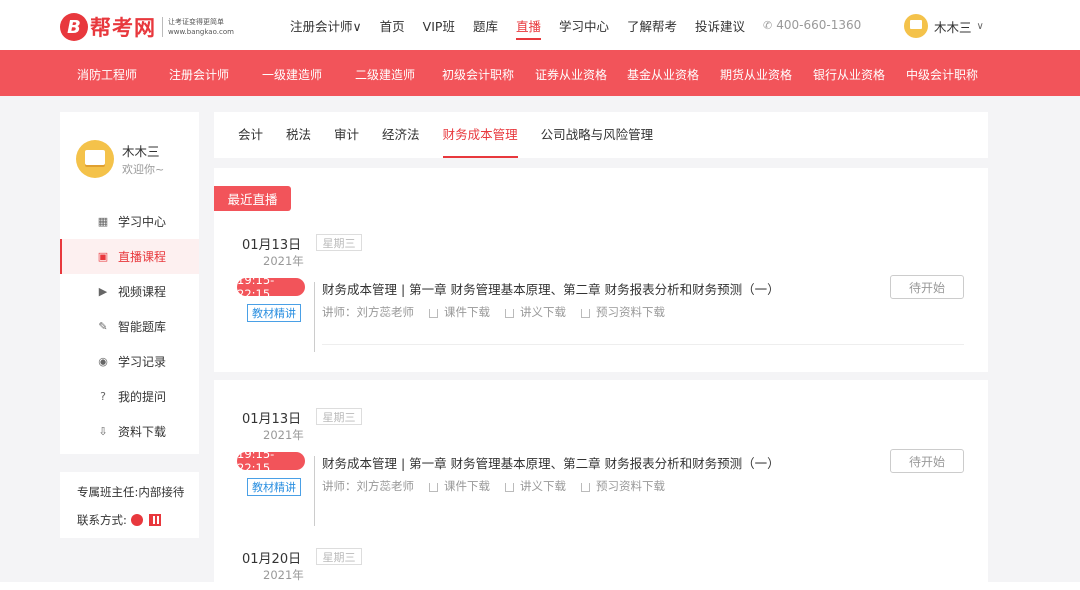 The height and width of the screenshot is (590, 1080). What do you see at coordinates (272, 419) in the screenshot?
I see `course-date: 01月13日` at bounding box center [272, 419].